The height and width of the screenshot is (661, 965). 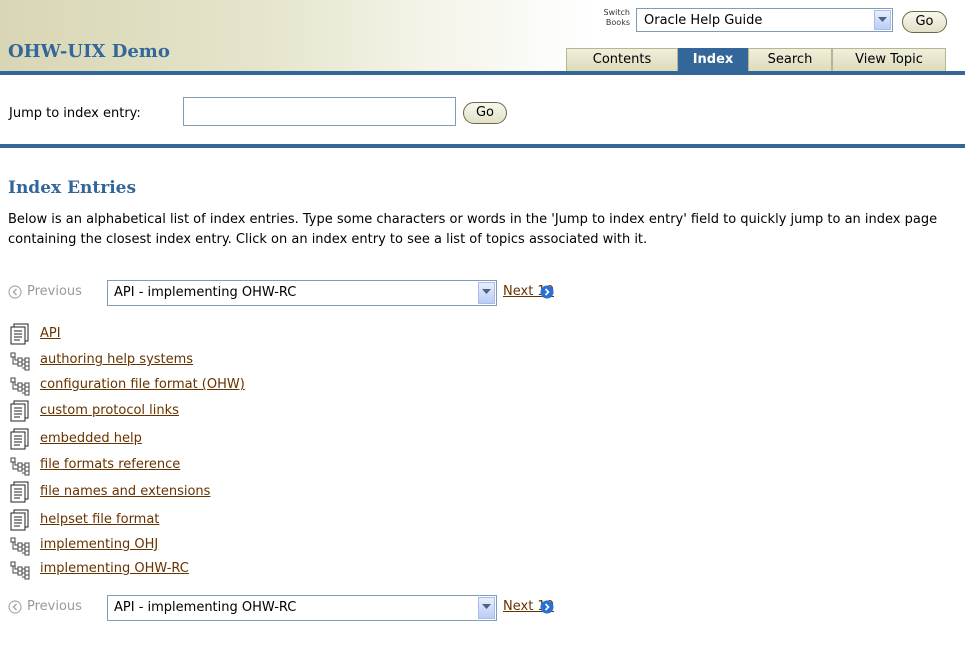 I want to click on jump-go-button: Go, so click(x=485, y=113).